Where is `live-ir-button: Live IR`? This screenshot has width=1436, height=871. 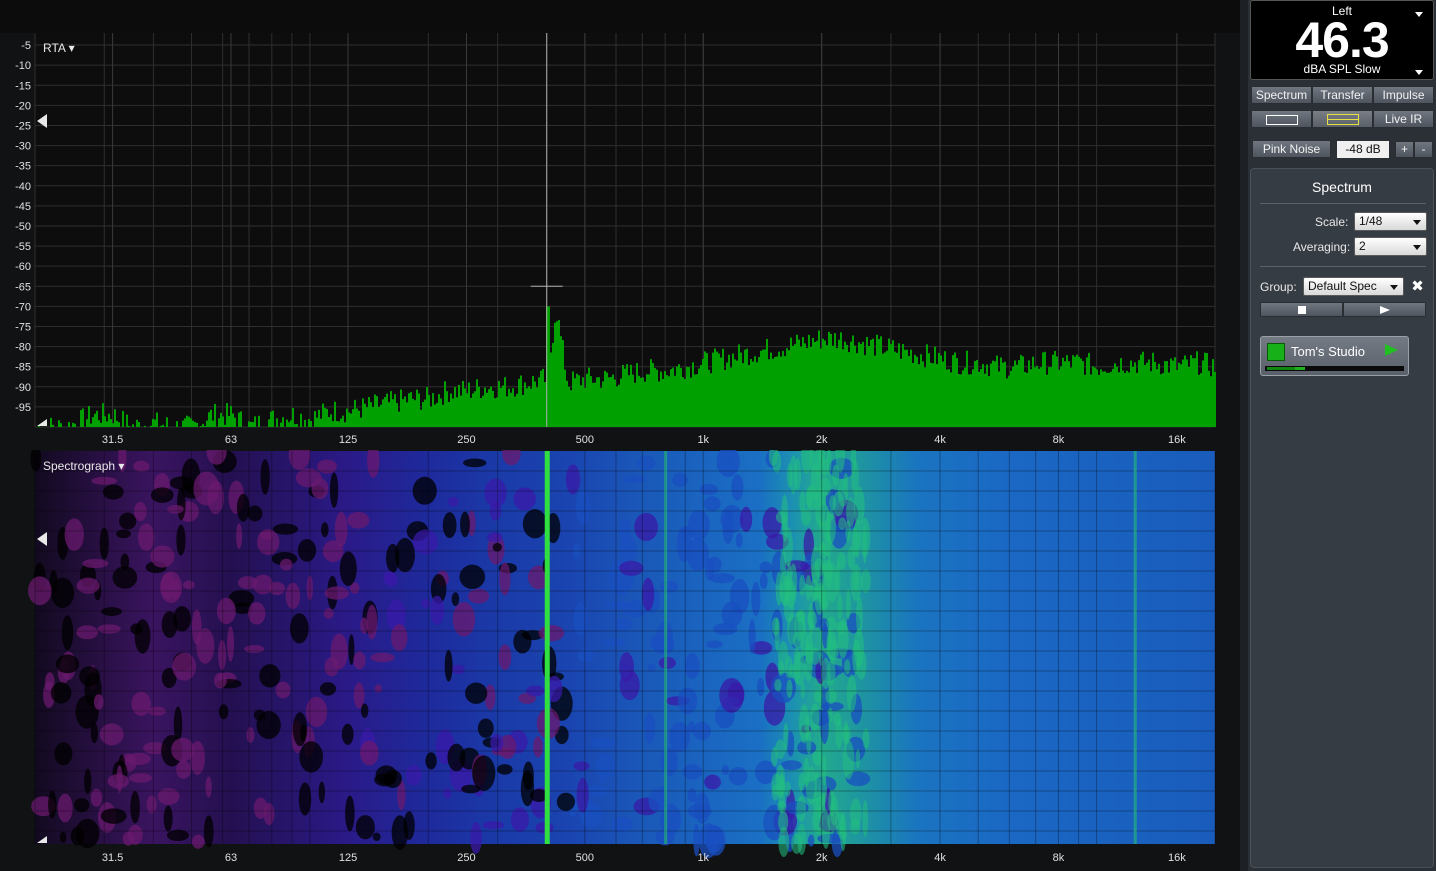
live-ir-button: Live IR is located at coordinates (1403, 119).